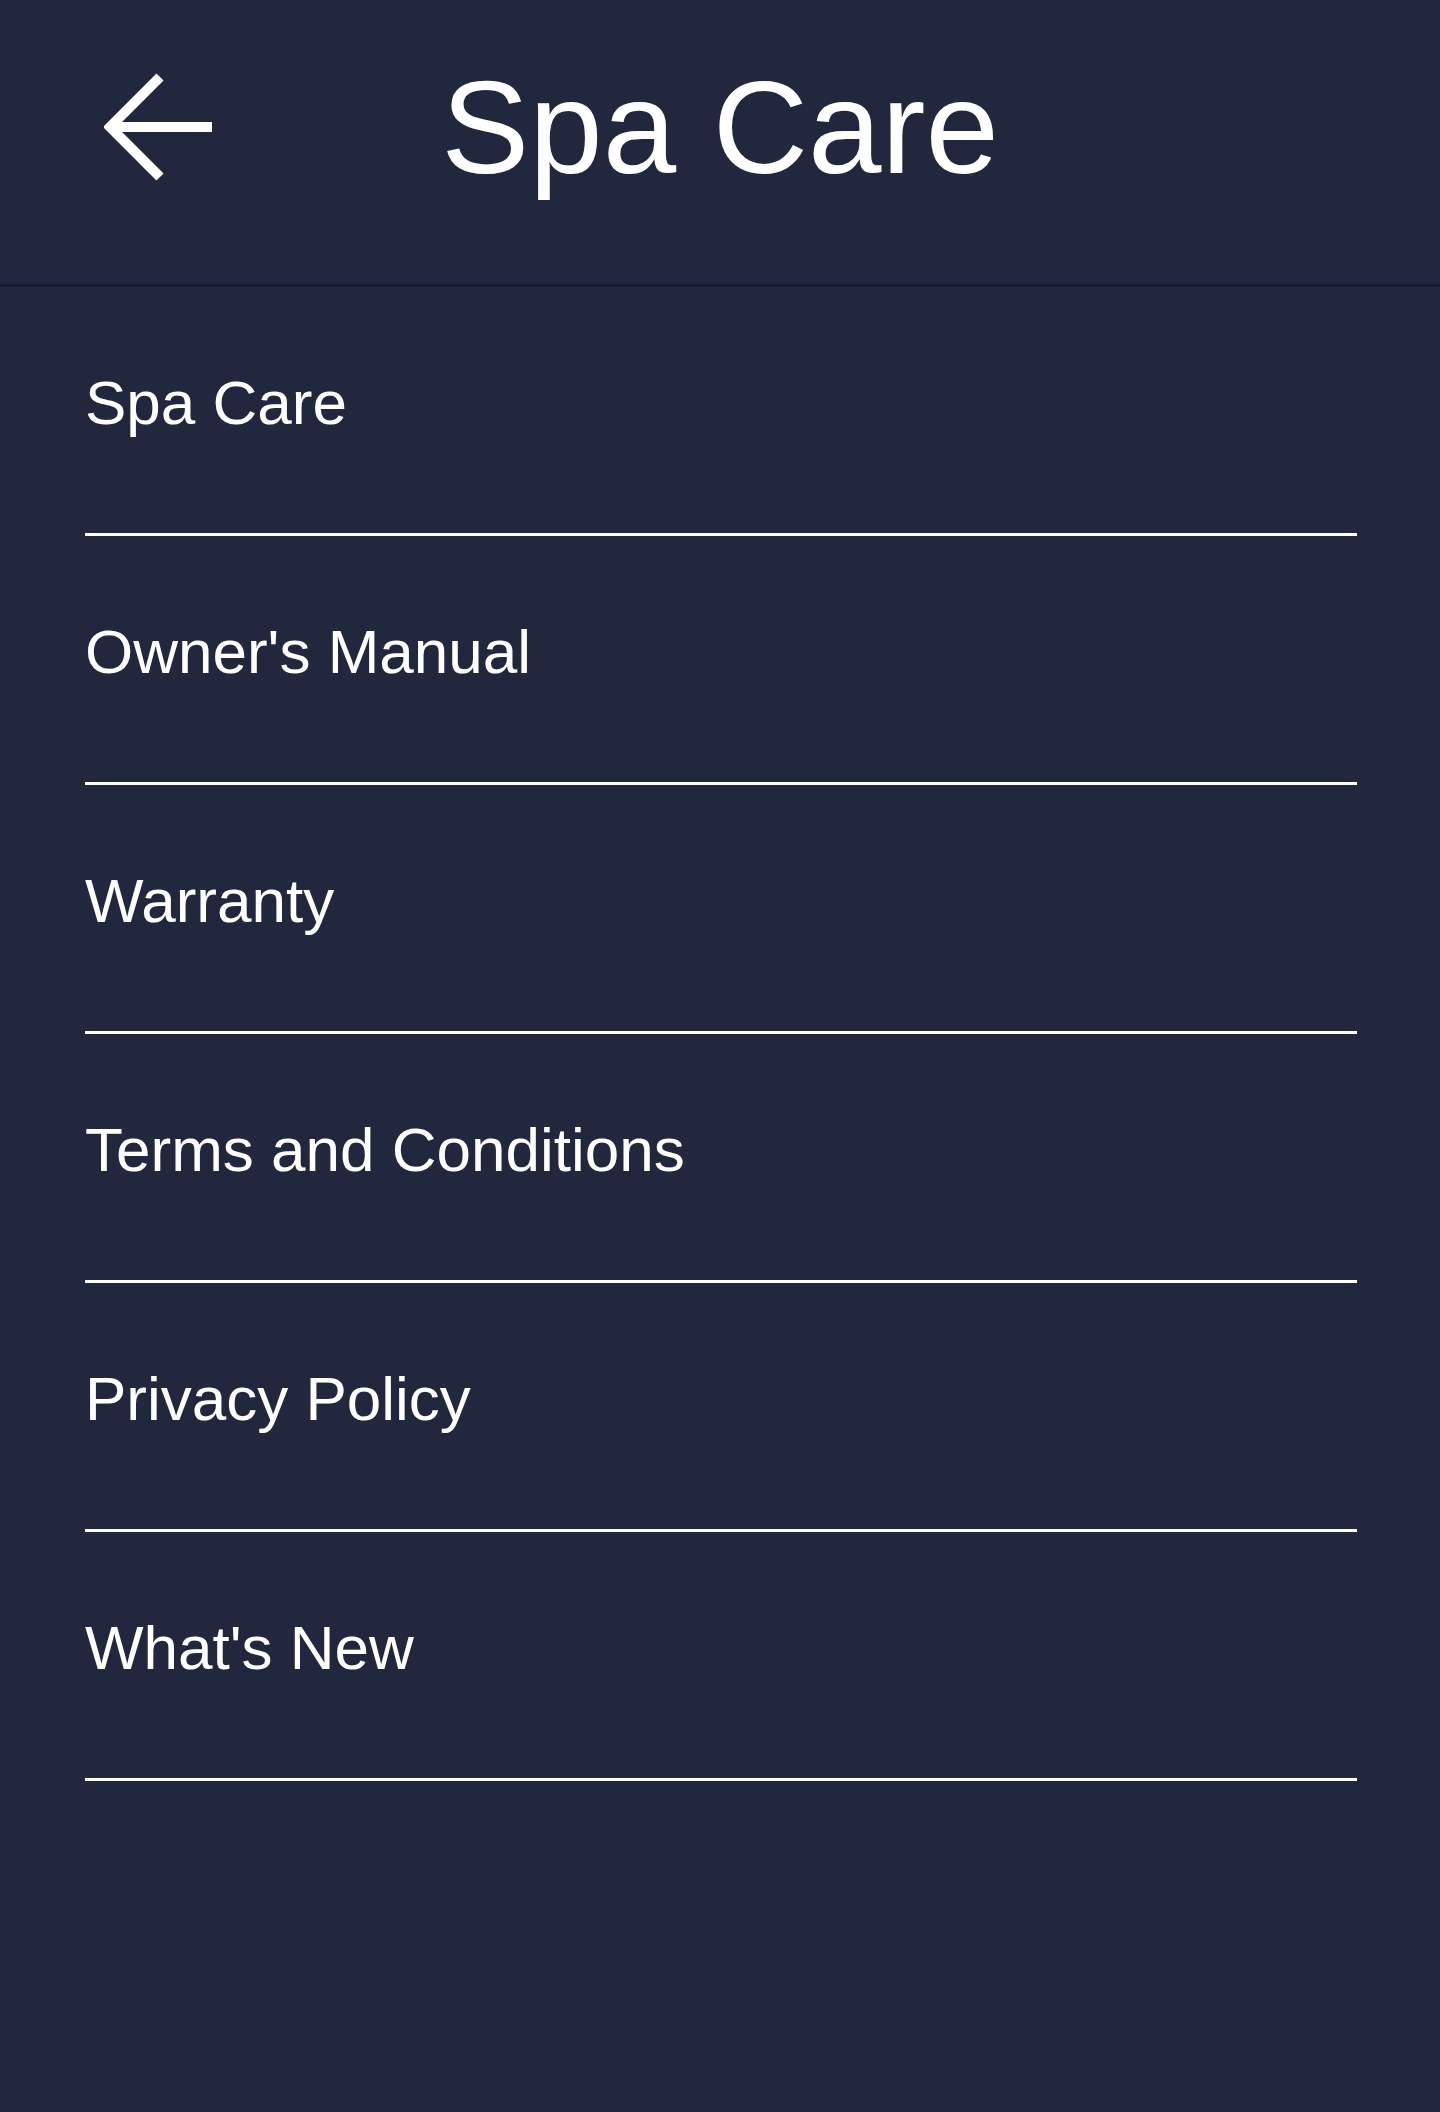 Image resolution: width=1440 pixels, height=2112 pixels. What do you see at coordinates (721, 909) in the screenshot?
I see `menu-item: Warranty` at bounding box center [721, 909].